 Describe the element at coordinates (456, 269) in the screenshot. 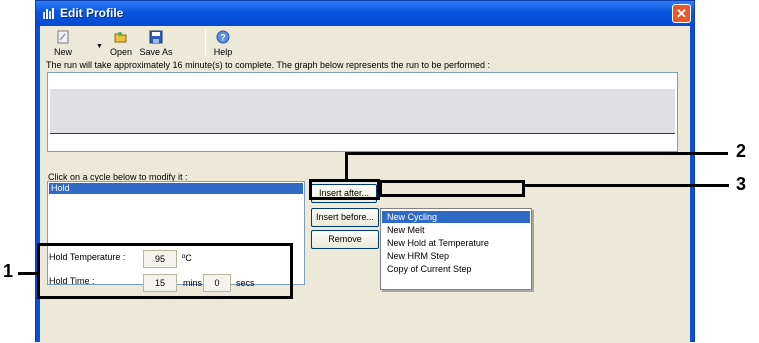

I see `menu-item-copy-step: Copy of Current Step` at that location.